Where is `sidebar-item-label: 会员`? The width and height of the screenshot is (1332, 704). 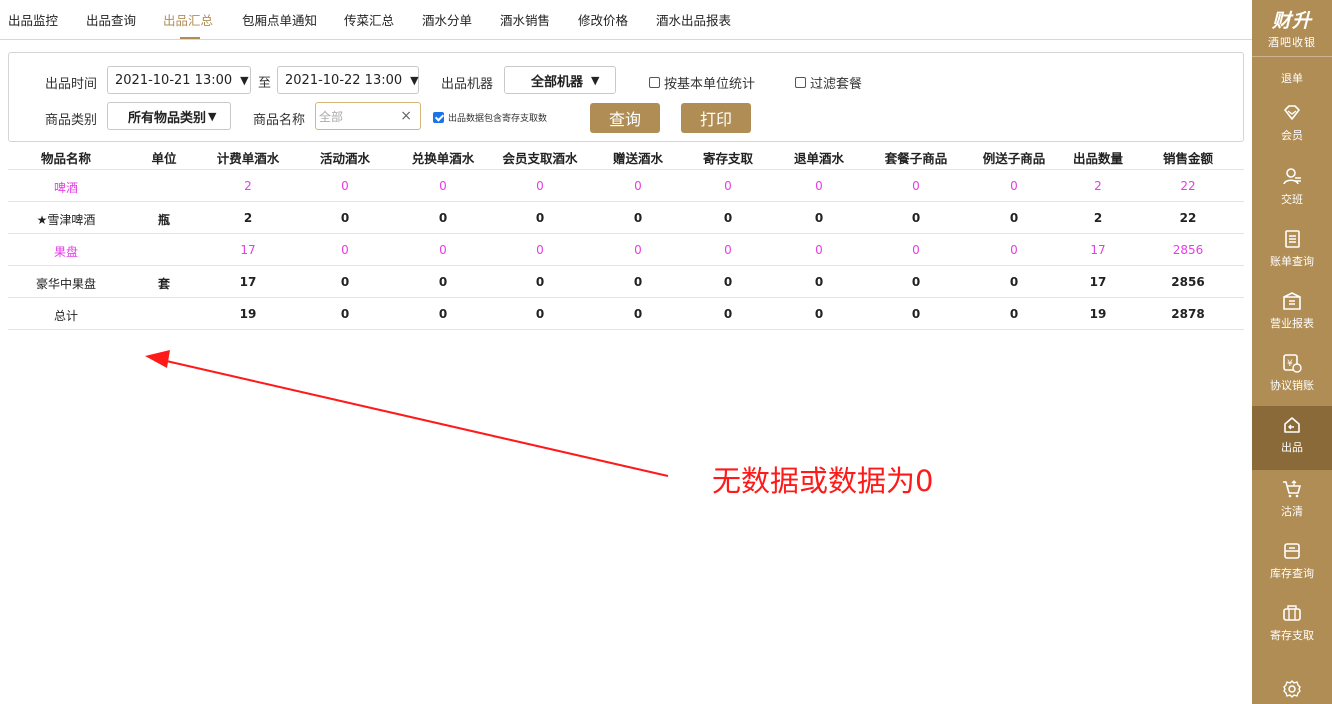 sidebar-item-label: 会员 is located at coordinates (1292, 135).